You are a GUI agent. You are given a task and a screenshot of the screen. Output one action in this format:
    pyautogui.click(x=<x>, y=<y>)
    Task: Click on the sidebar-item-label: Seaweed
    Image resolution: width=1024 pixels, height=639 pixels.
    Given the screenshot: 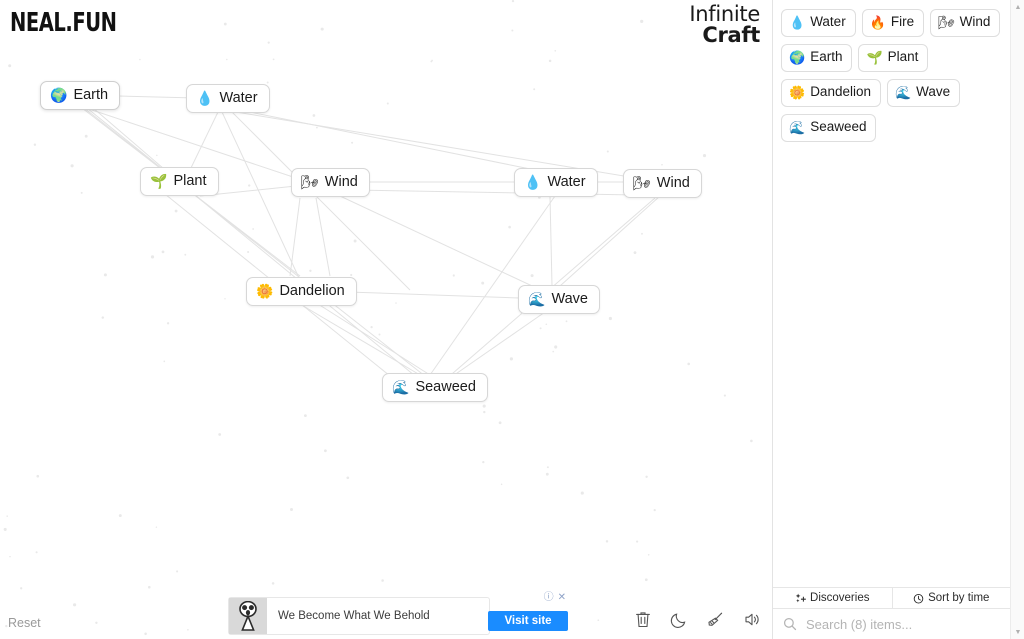 What is the action you would take?
    pyautogui.click(x=838, y=126)
    